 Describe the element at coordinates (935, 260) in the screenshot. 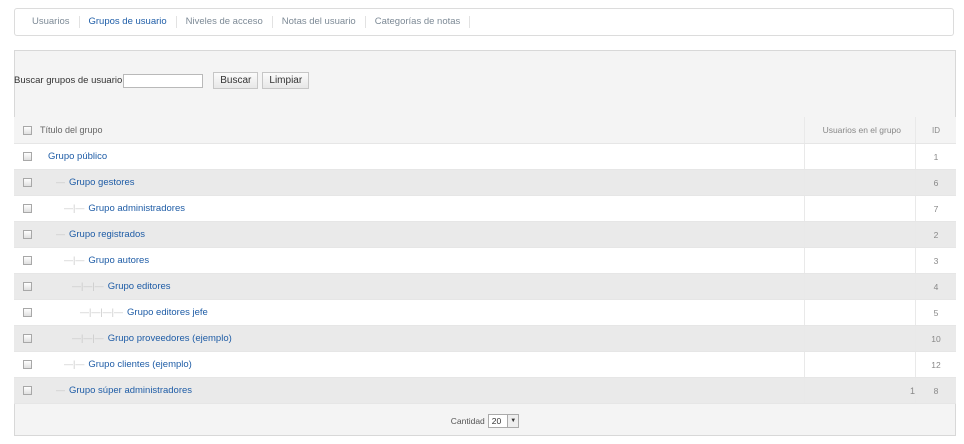

I see `group-id-cell: 3` at that location.